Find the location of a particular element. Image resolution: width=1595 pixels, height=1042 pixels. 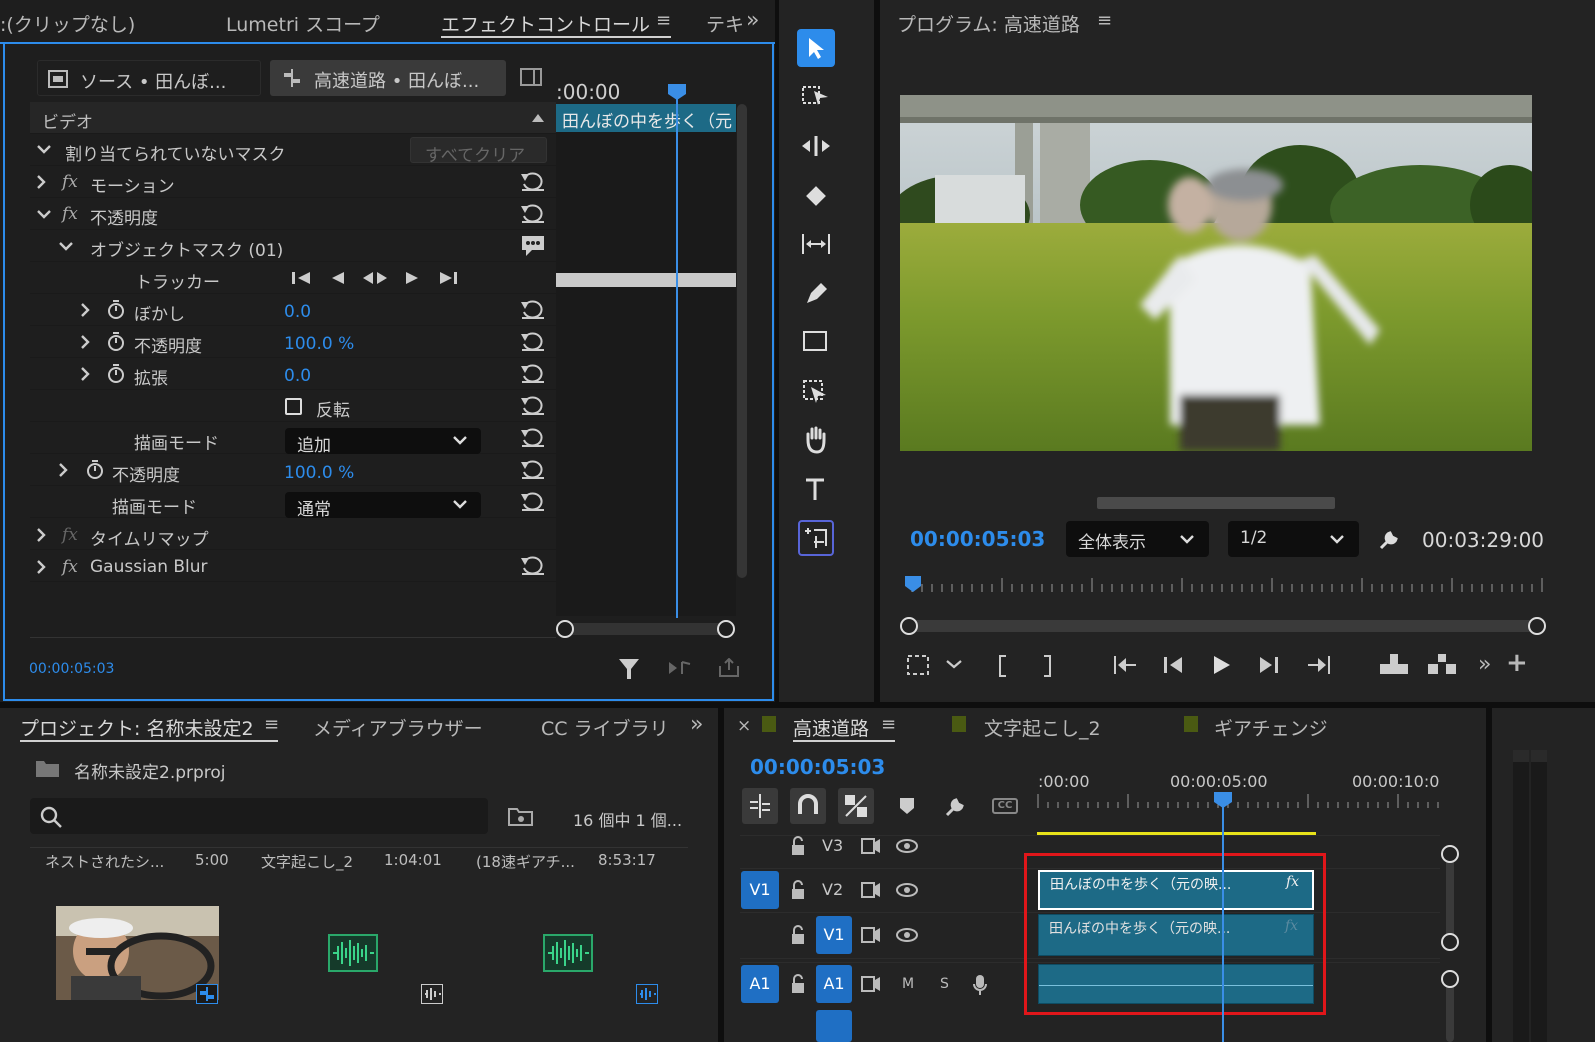

project-menu-icon: ≡ is located at coordinates (271, 724).